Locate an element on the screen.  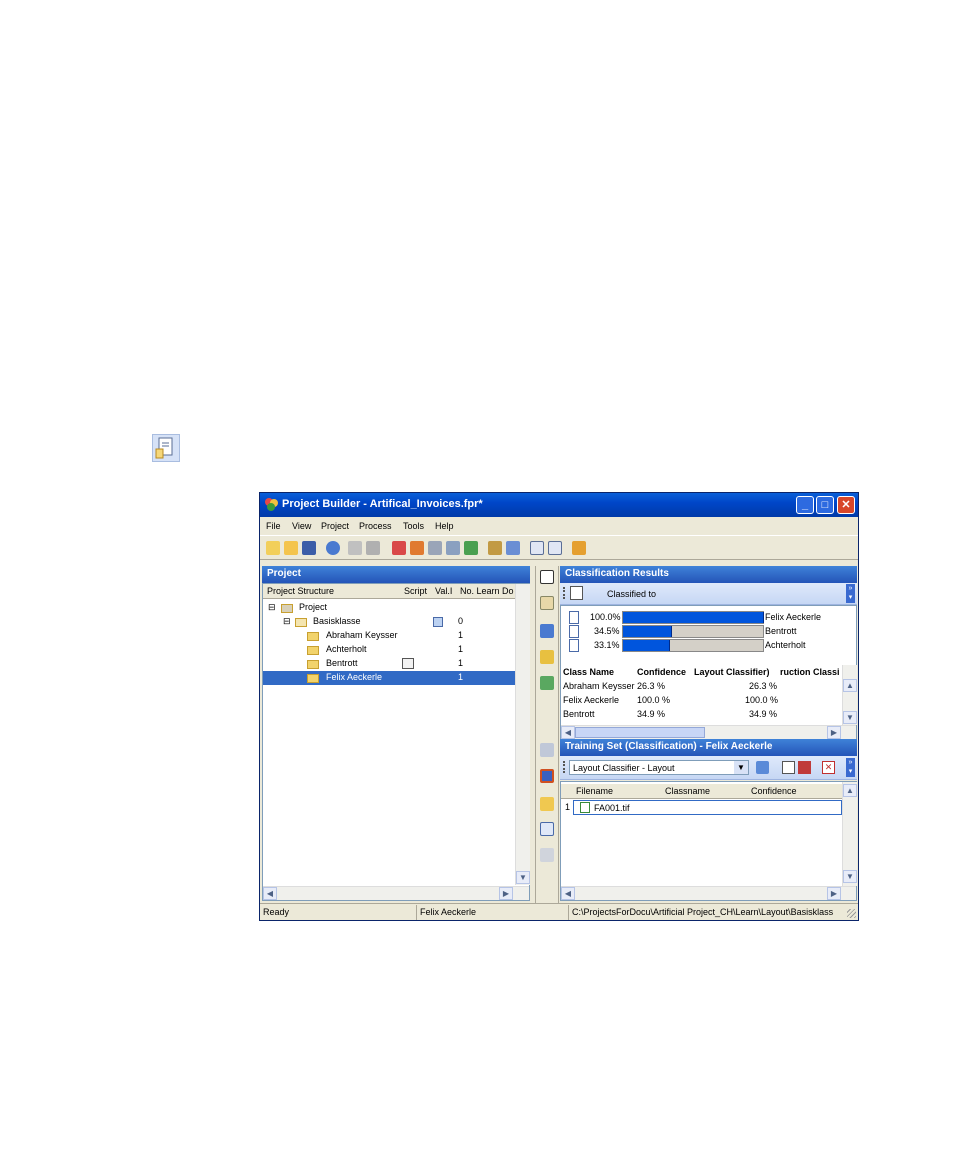
menu-tools: Tools is located at coordinates (413, 526).